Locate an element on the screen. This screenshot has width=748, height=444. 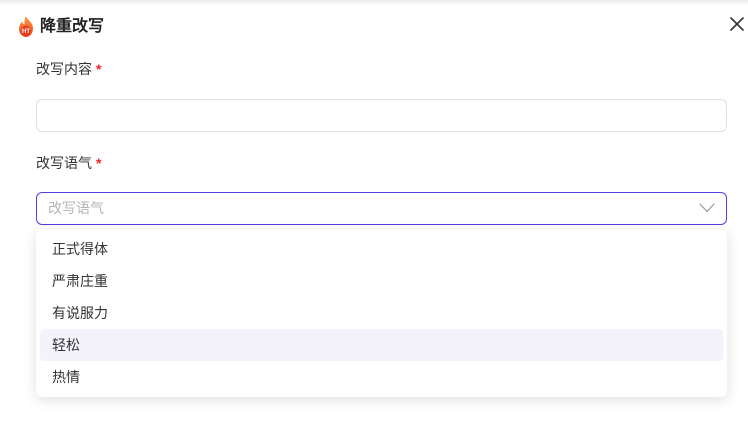
dialog-title: 降重改写 is located at coordinates (72, 26).